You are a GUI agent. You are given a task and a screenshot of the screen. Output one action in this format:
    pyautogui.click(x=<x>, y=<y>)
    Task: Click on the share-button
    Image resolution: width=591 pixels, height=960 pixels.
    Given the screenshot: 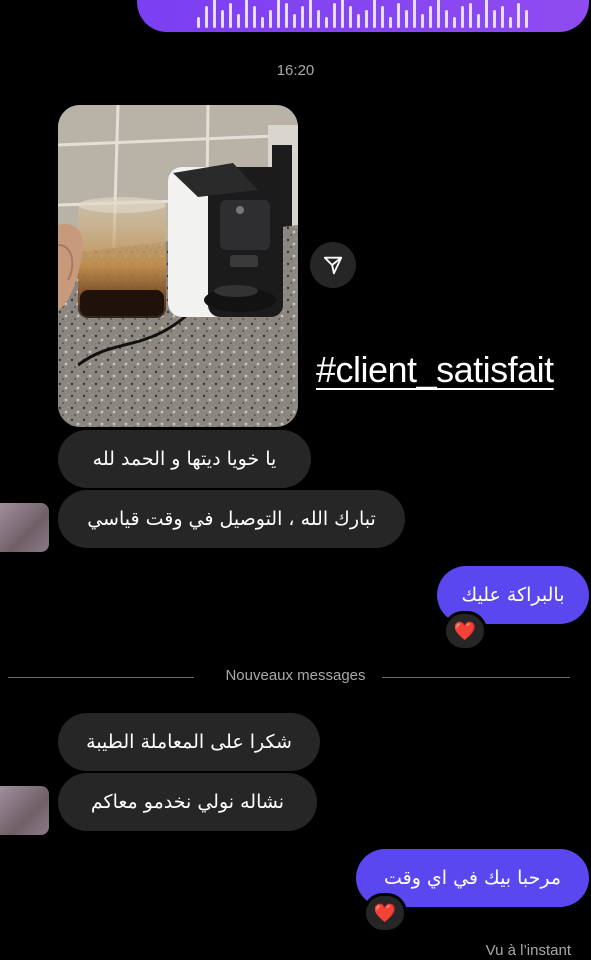 What is the action you would take?
    pyautogui.click(x=333, y=265)
    